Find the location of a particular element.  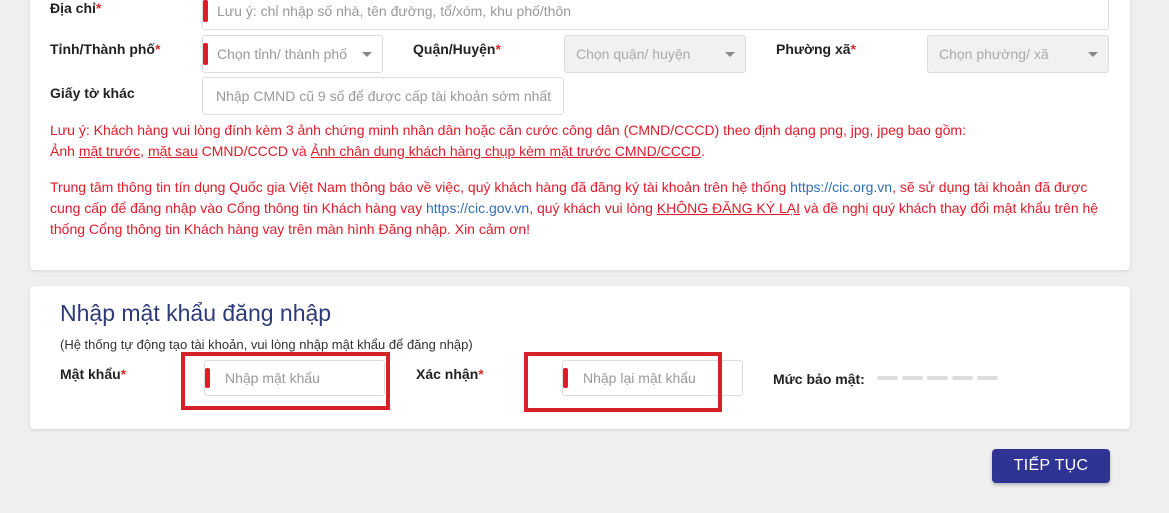

security-level-label: Mức bảo mật: is located at coordinates (819, 379).